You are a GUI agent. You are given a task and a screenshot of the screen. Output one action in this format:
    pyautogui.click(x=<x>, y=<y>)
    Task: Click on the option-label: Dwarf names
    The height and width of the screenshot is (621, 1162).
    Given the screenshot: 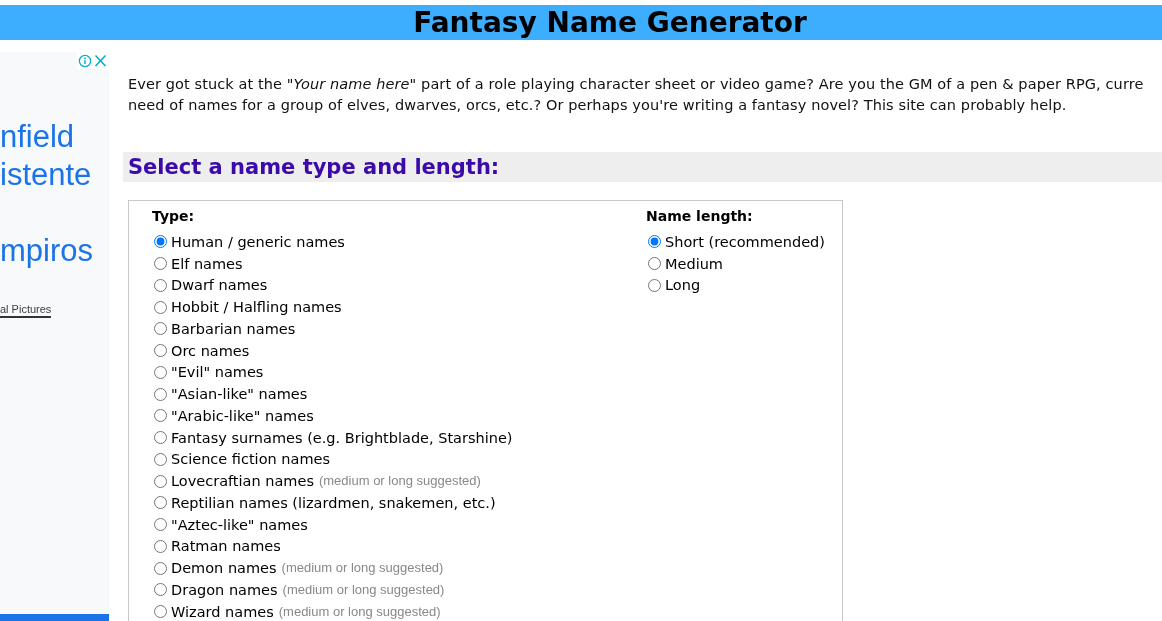 What is the action you would take?
    pyautogui.click(x=219, y=285)
    